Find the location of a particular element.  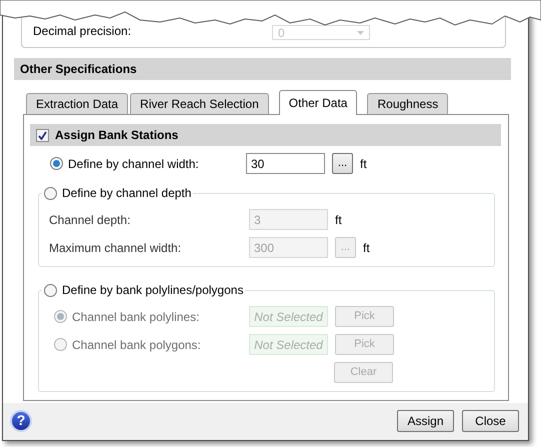

tab: Extraction Data is located at coordinates (77, 103).